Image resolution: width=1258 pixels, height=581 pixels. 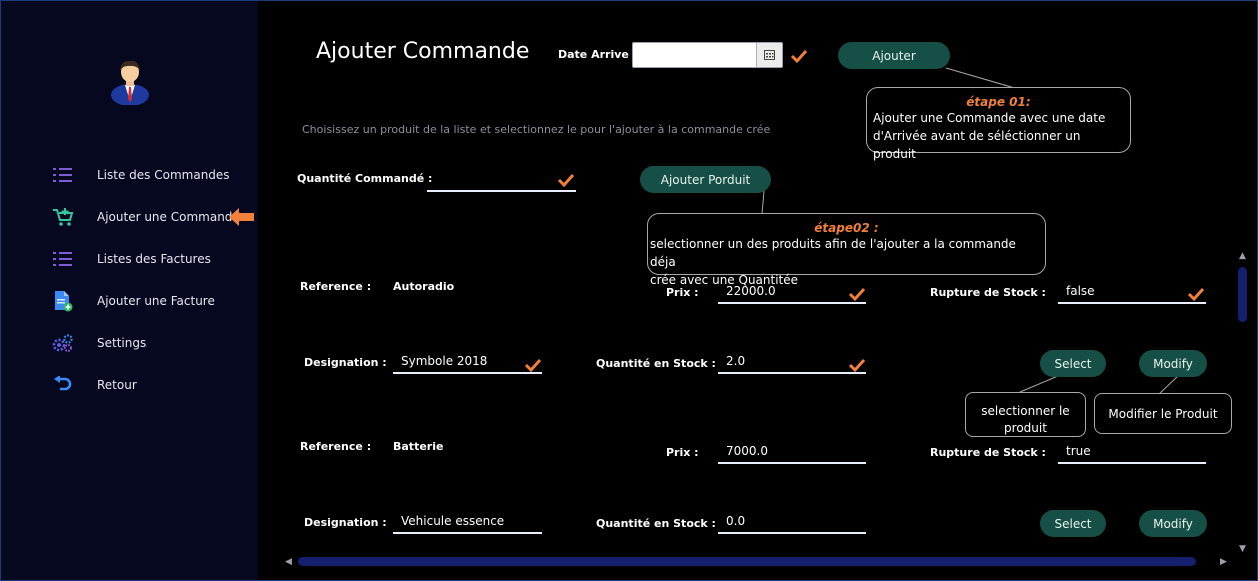 I want to click on sidebar-item-ajouter-commande: Ajouter une Commande, so click(x=145, y=217).